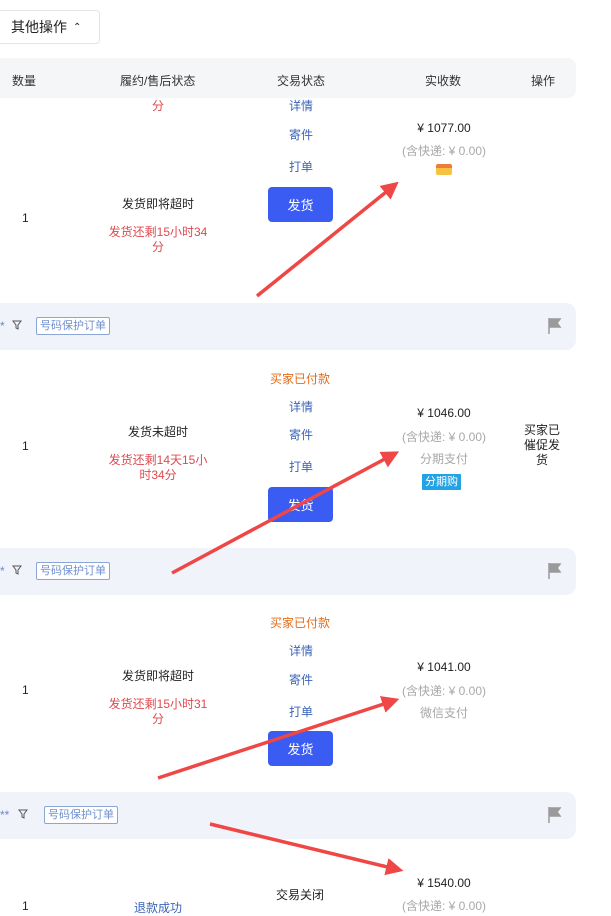 This screenshot has height=916, width=611. Describe the element at coordinates (443, 713) in the screenshot. I see `order3-payment-method: 微信支付` at that location.